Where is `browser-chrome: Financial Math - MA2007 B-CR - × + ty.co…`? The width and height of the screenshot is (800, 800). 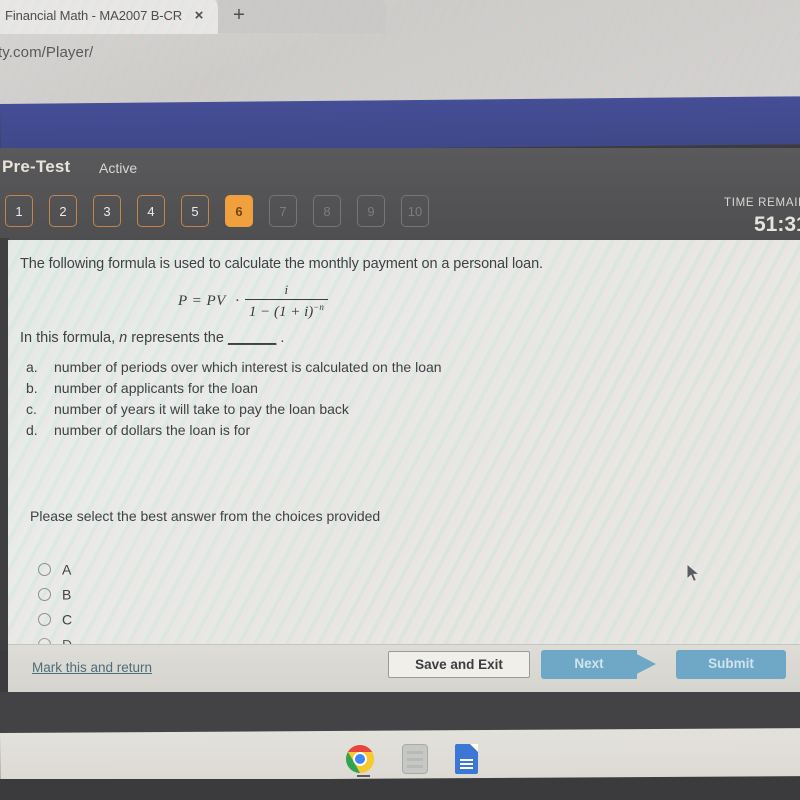
browser-chrome: Financial Math - MA2007 B-CR - × + ty.co… is located at coordinates (400, 53).